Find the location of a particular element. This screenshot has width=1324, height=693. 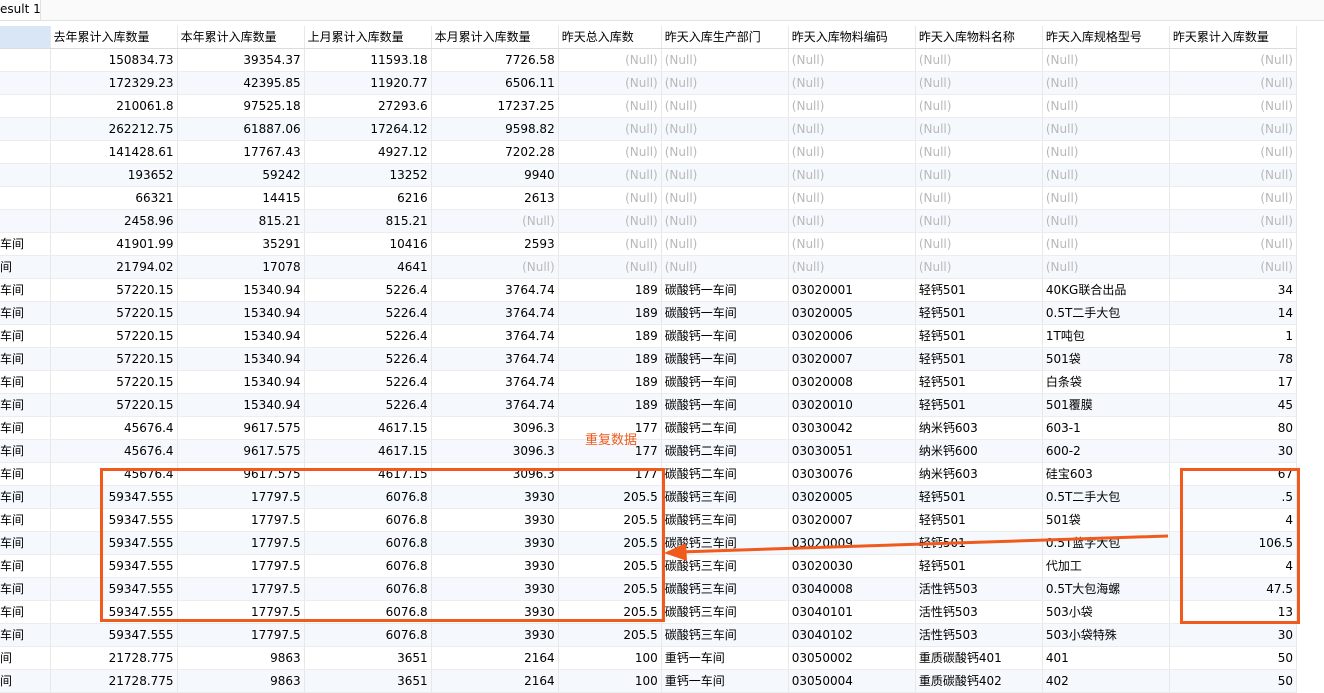

table-cell: 03020006 is located at coordinates (852, 336).